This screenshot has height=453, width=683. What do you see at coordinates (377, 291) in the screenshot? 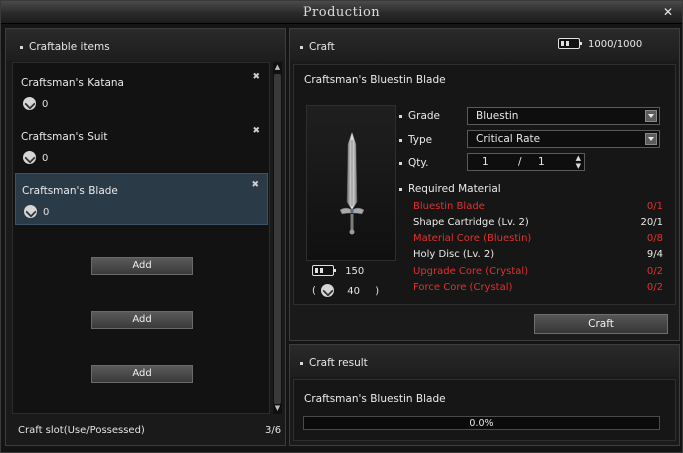
I see `tool-paren-close: )` at bounding box center [377, 291].